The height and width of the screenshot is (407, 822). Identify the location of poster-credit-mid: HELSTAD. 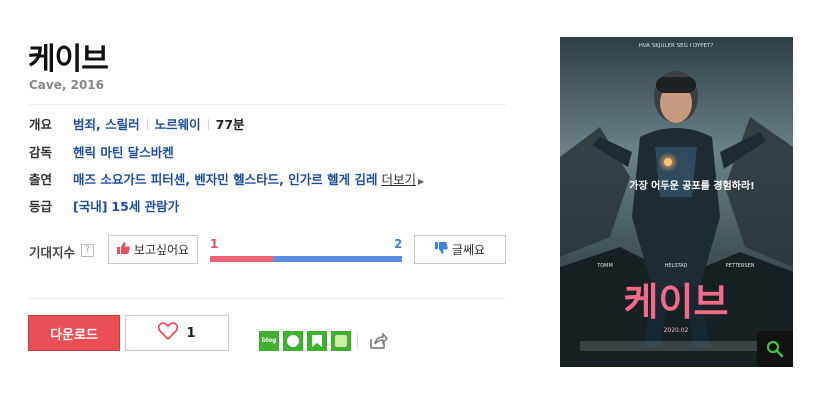
(676, 266).